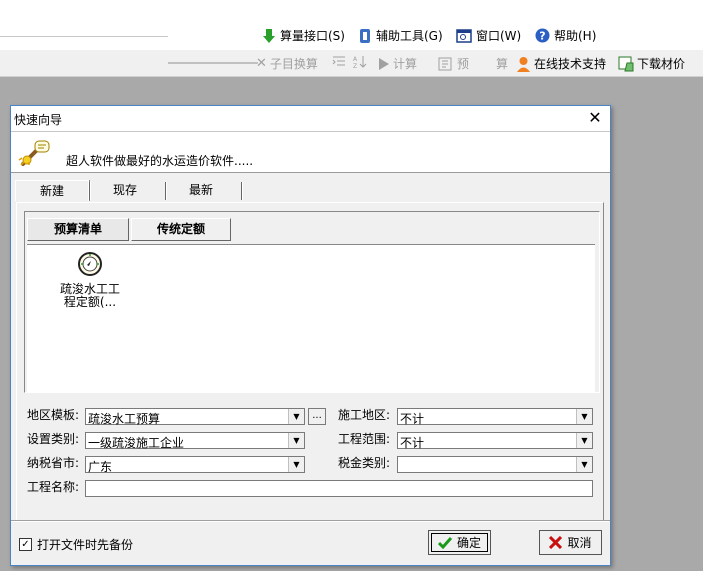 The height and width of the screenshot is (571, 703). Describe the element at coordinates (293, 64) in the screenshot. I see `sub-calc-label: 子目换算` at that location.